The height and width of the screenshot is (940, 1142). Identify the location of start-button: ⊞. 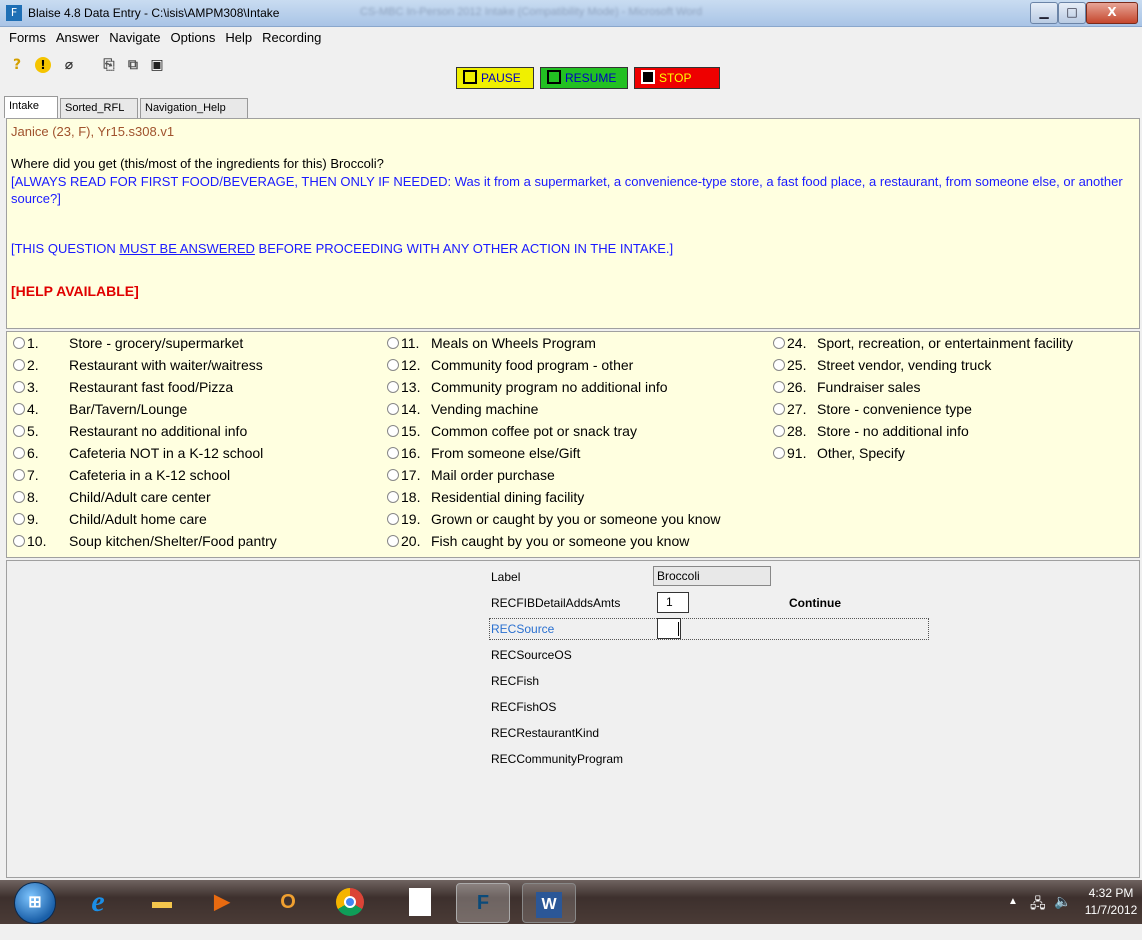
(35, 903).